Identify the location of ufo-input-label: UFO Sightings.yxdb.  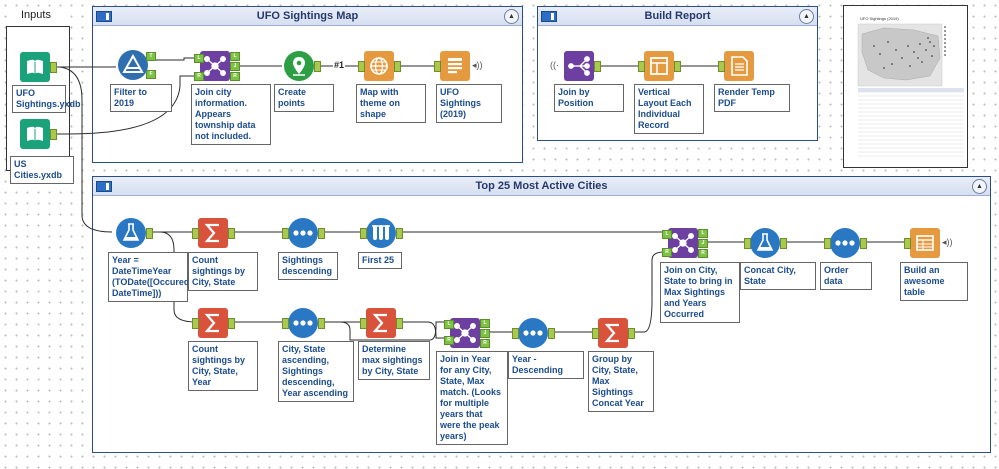
(46, 99).